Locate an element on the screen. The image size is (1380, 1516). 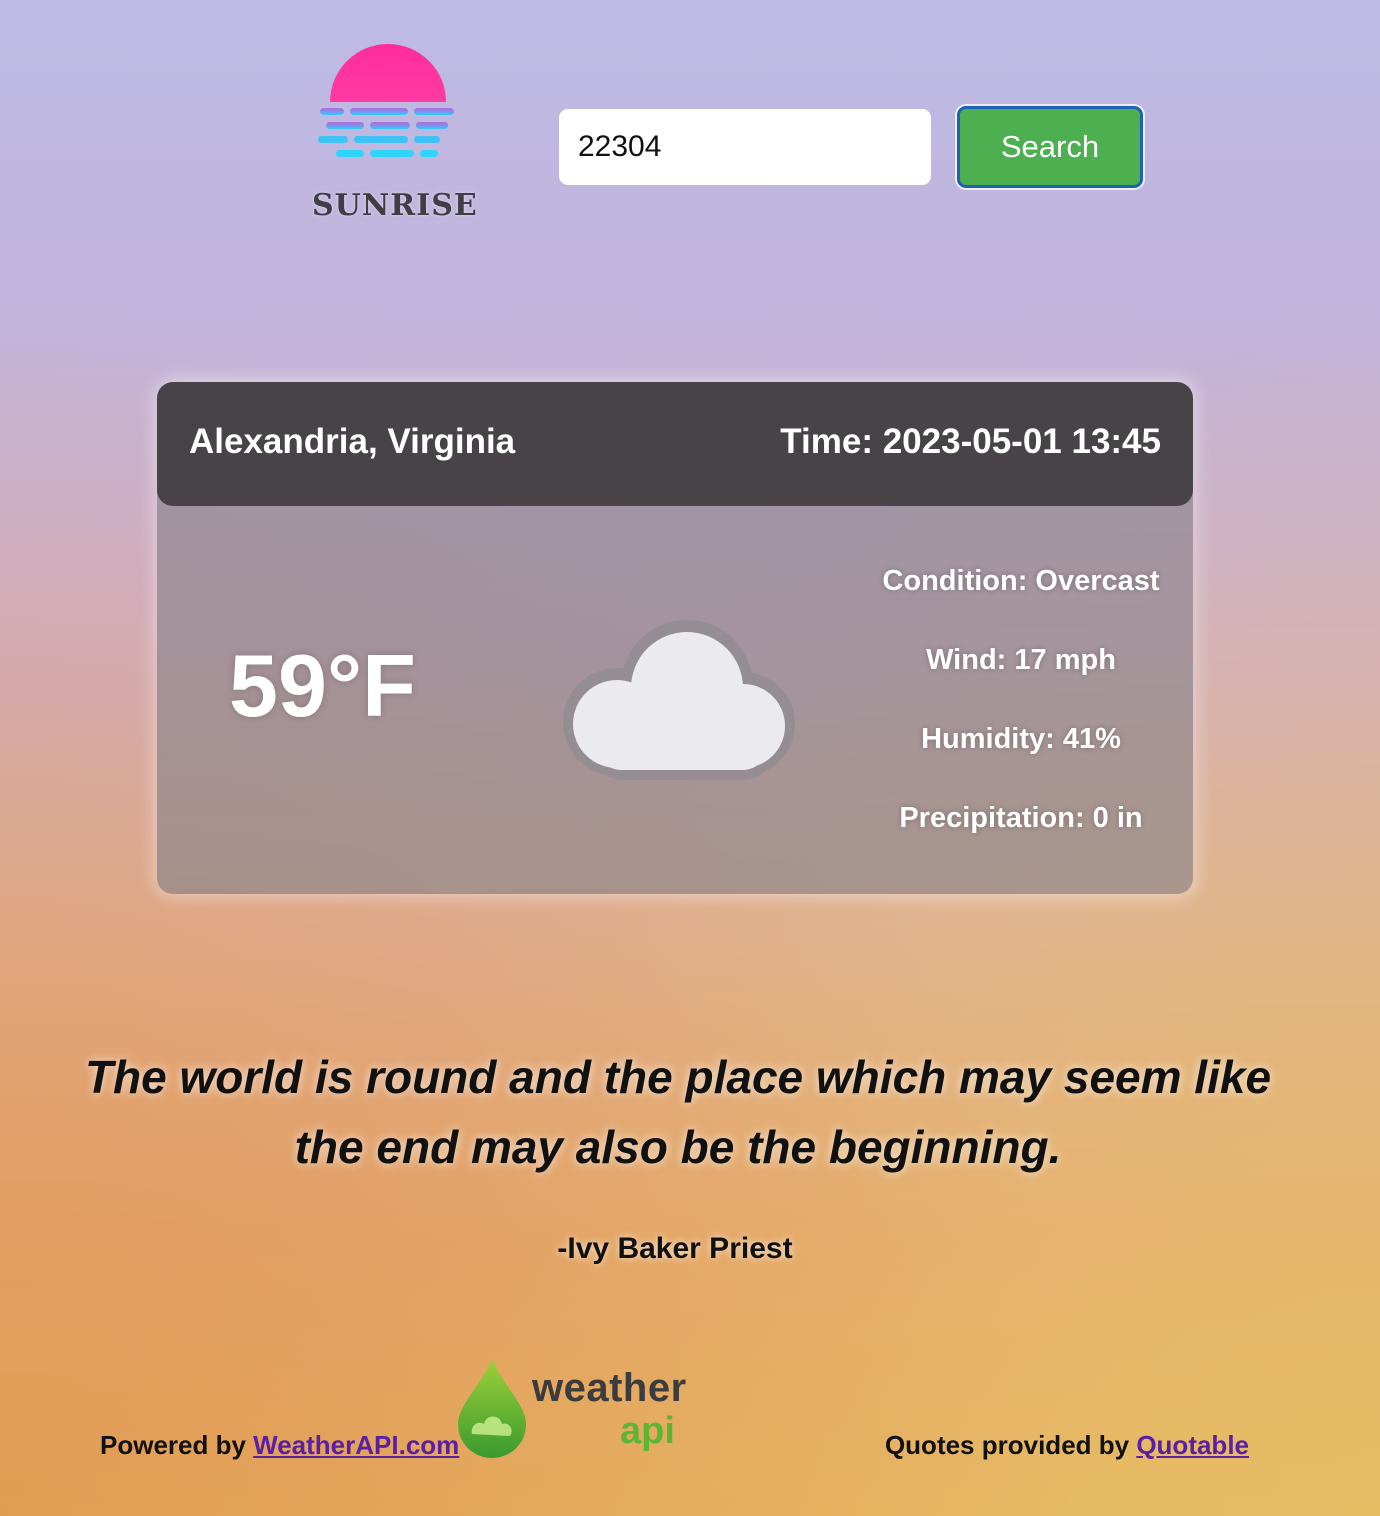
logo-text: SUNRISE is located at coordinates (395, 205).